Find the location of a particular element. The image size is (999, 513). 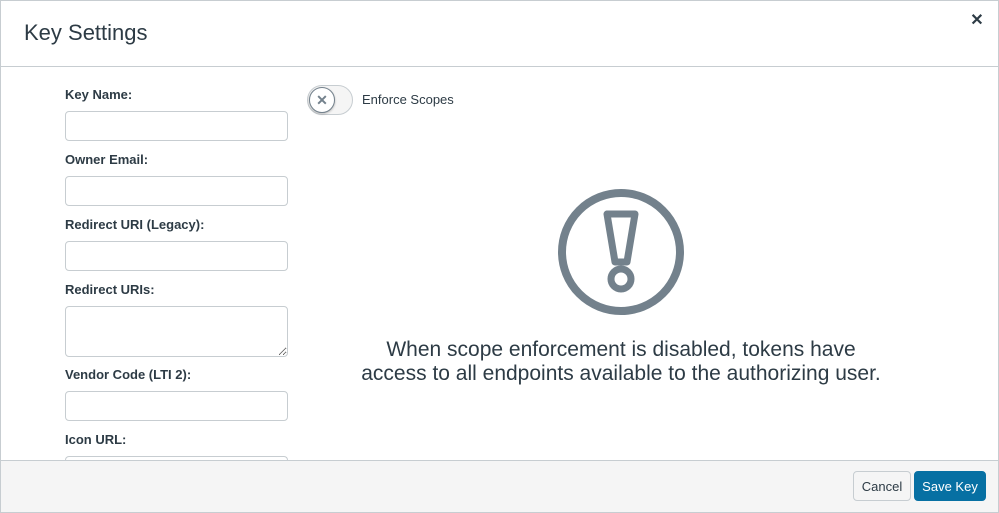

exclamation-circle-icon is located at coordinates (621, 252).